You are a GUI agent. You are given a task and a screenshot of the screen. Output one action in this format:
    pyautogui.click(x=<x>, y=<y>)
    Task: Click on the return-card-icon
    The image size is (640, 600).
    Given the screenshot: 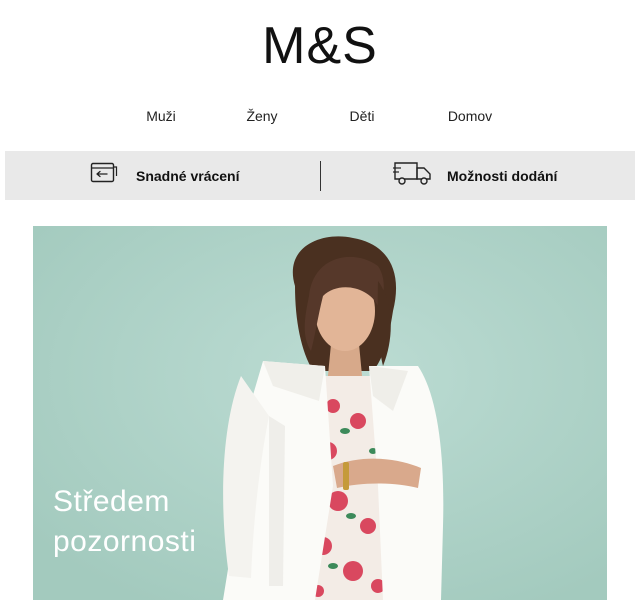 What is the action you would take?
    pyautogui.click(x=104, y=175)
    